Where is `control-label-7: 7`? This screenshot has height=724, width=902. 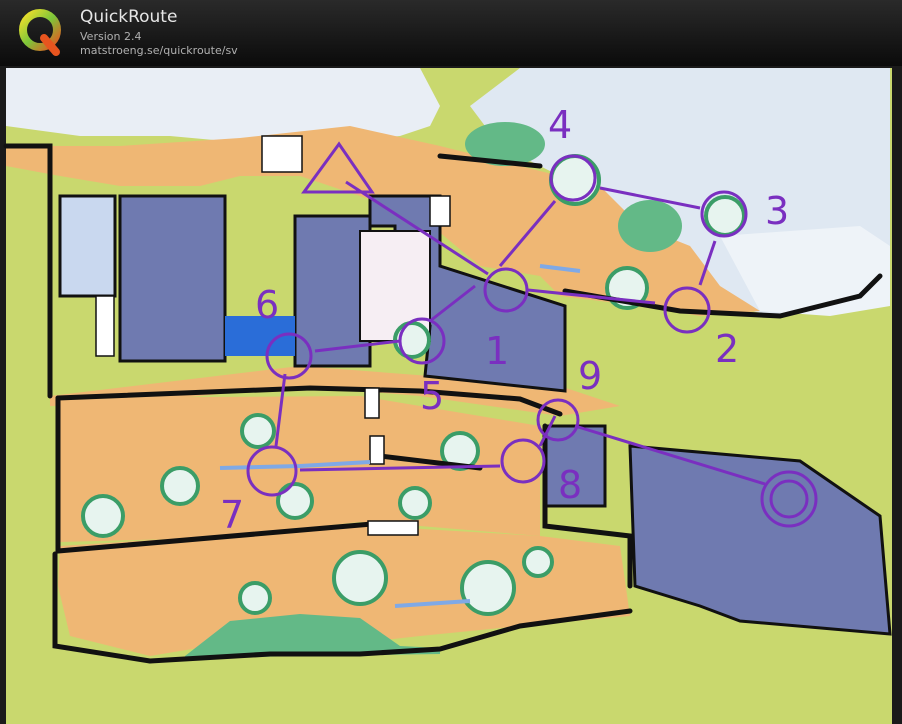 control-label-7: 7 is located at coordinates (232, 515).